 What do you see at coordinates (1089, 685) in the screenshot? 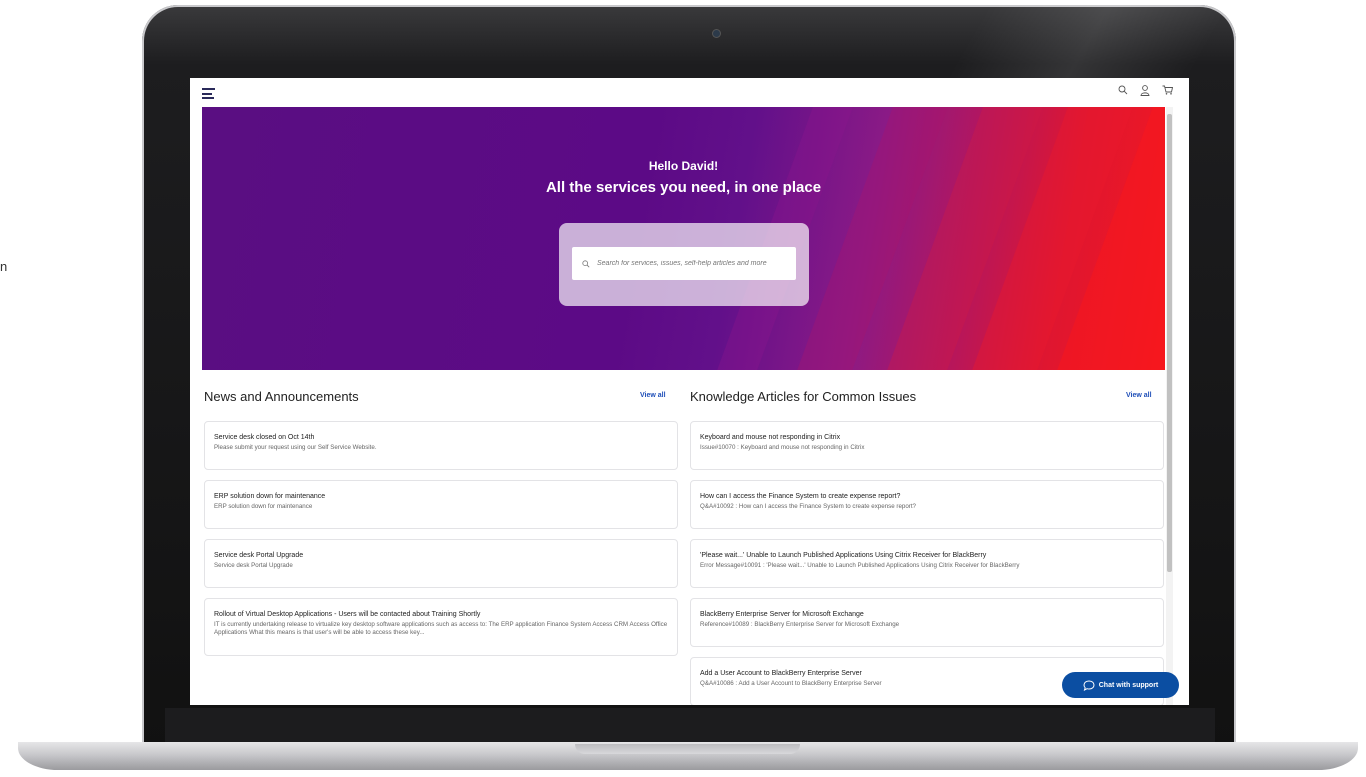
I see `chat-bubble-icon` at bounding box center [1089, 685].